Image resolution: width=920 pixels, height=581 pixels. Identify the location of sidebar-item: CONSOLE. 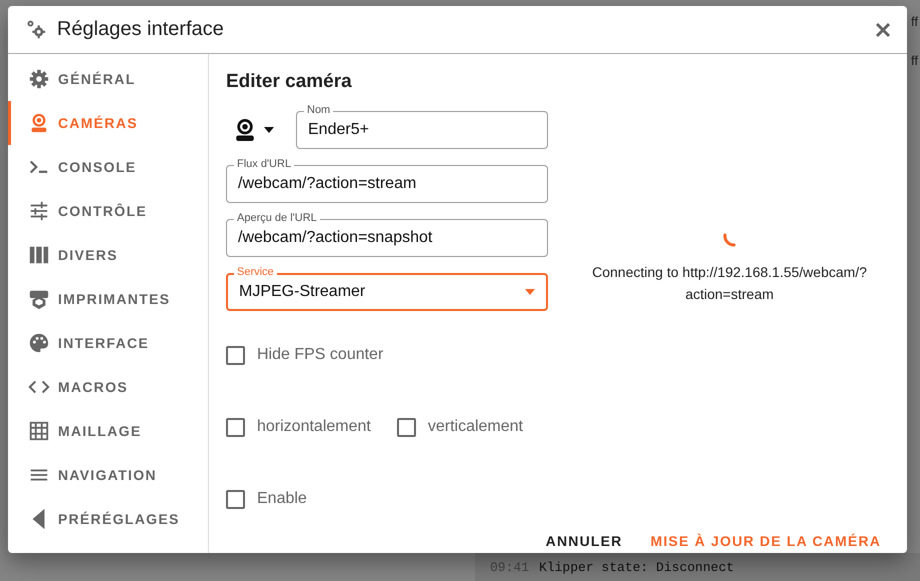
(108, 167).